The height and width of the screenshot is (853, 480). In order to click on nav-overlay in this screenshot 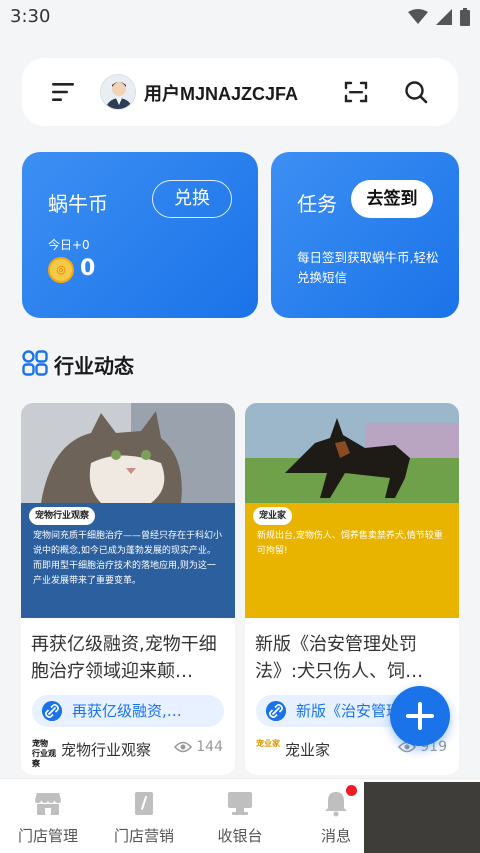, I will do `click(422, 817)`.